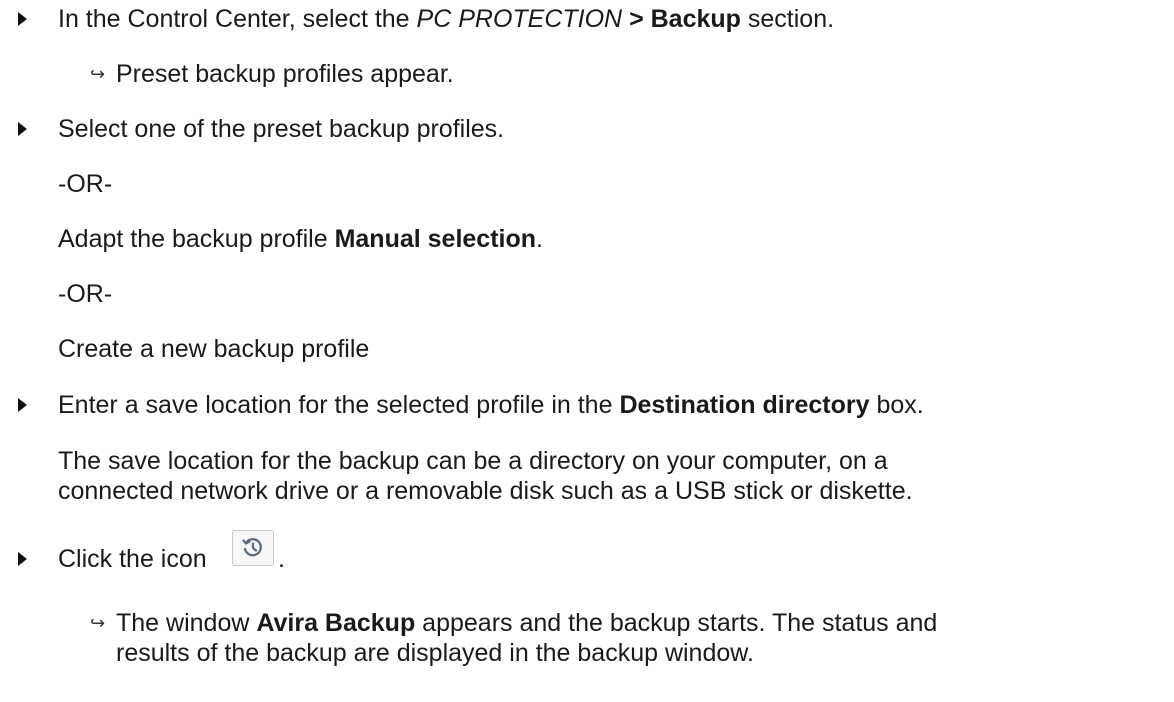  I want to click on step-click-icon: Click the icon, so click(132, 559).